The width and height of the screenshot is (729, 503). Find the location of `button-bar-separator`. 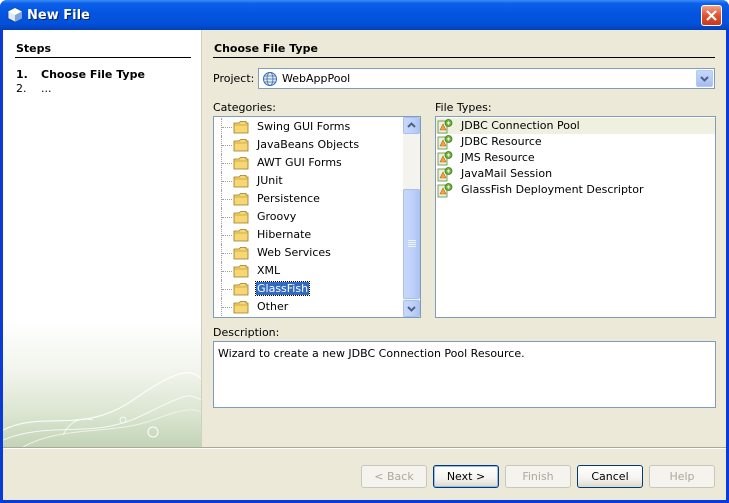

button-bar-separator is located at coordinates (364, 448).